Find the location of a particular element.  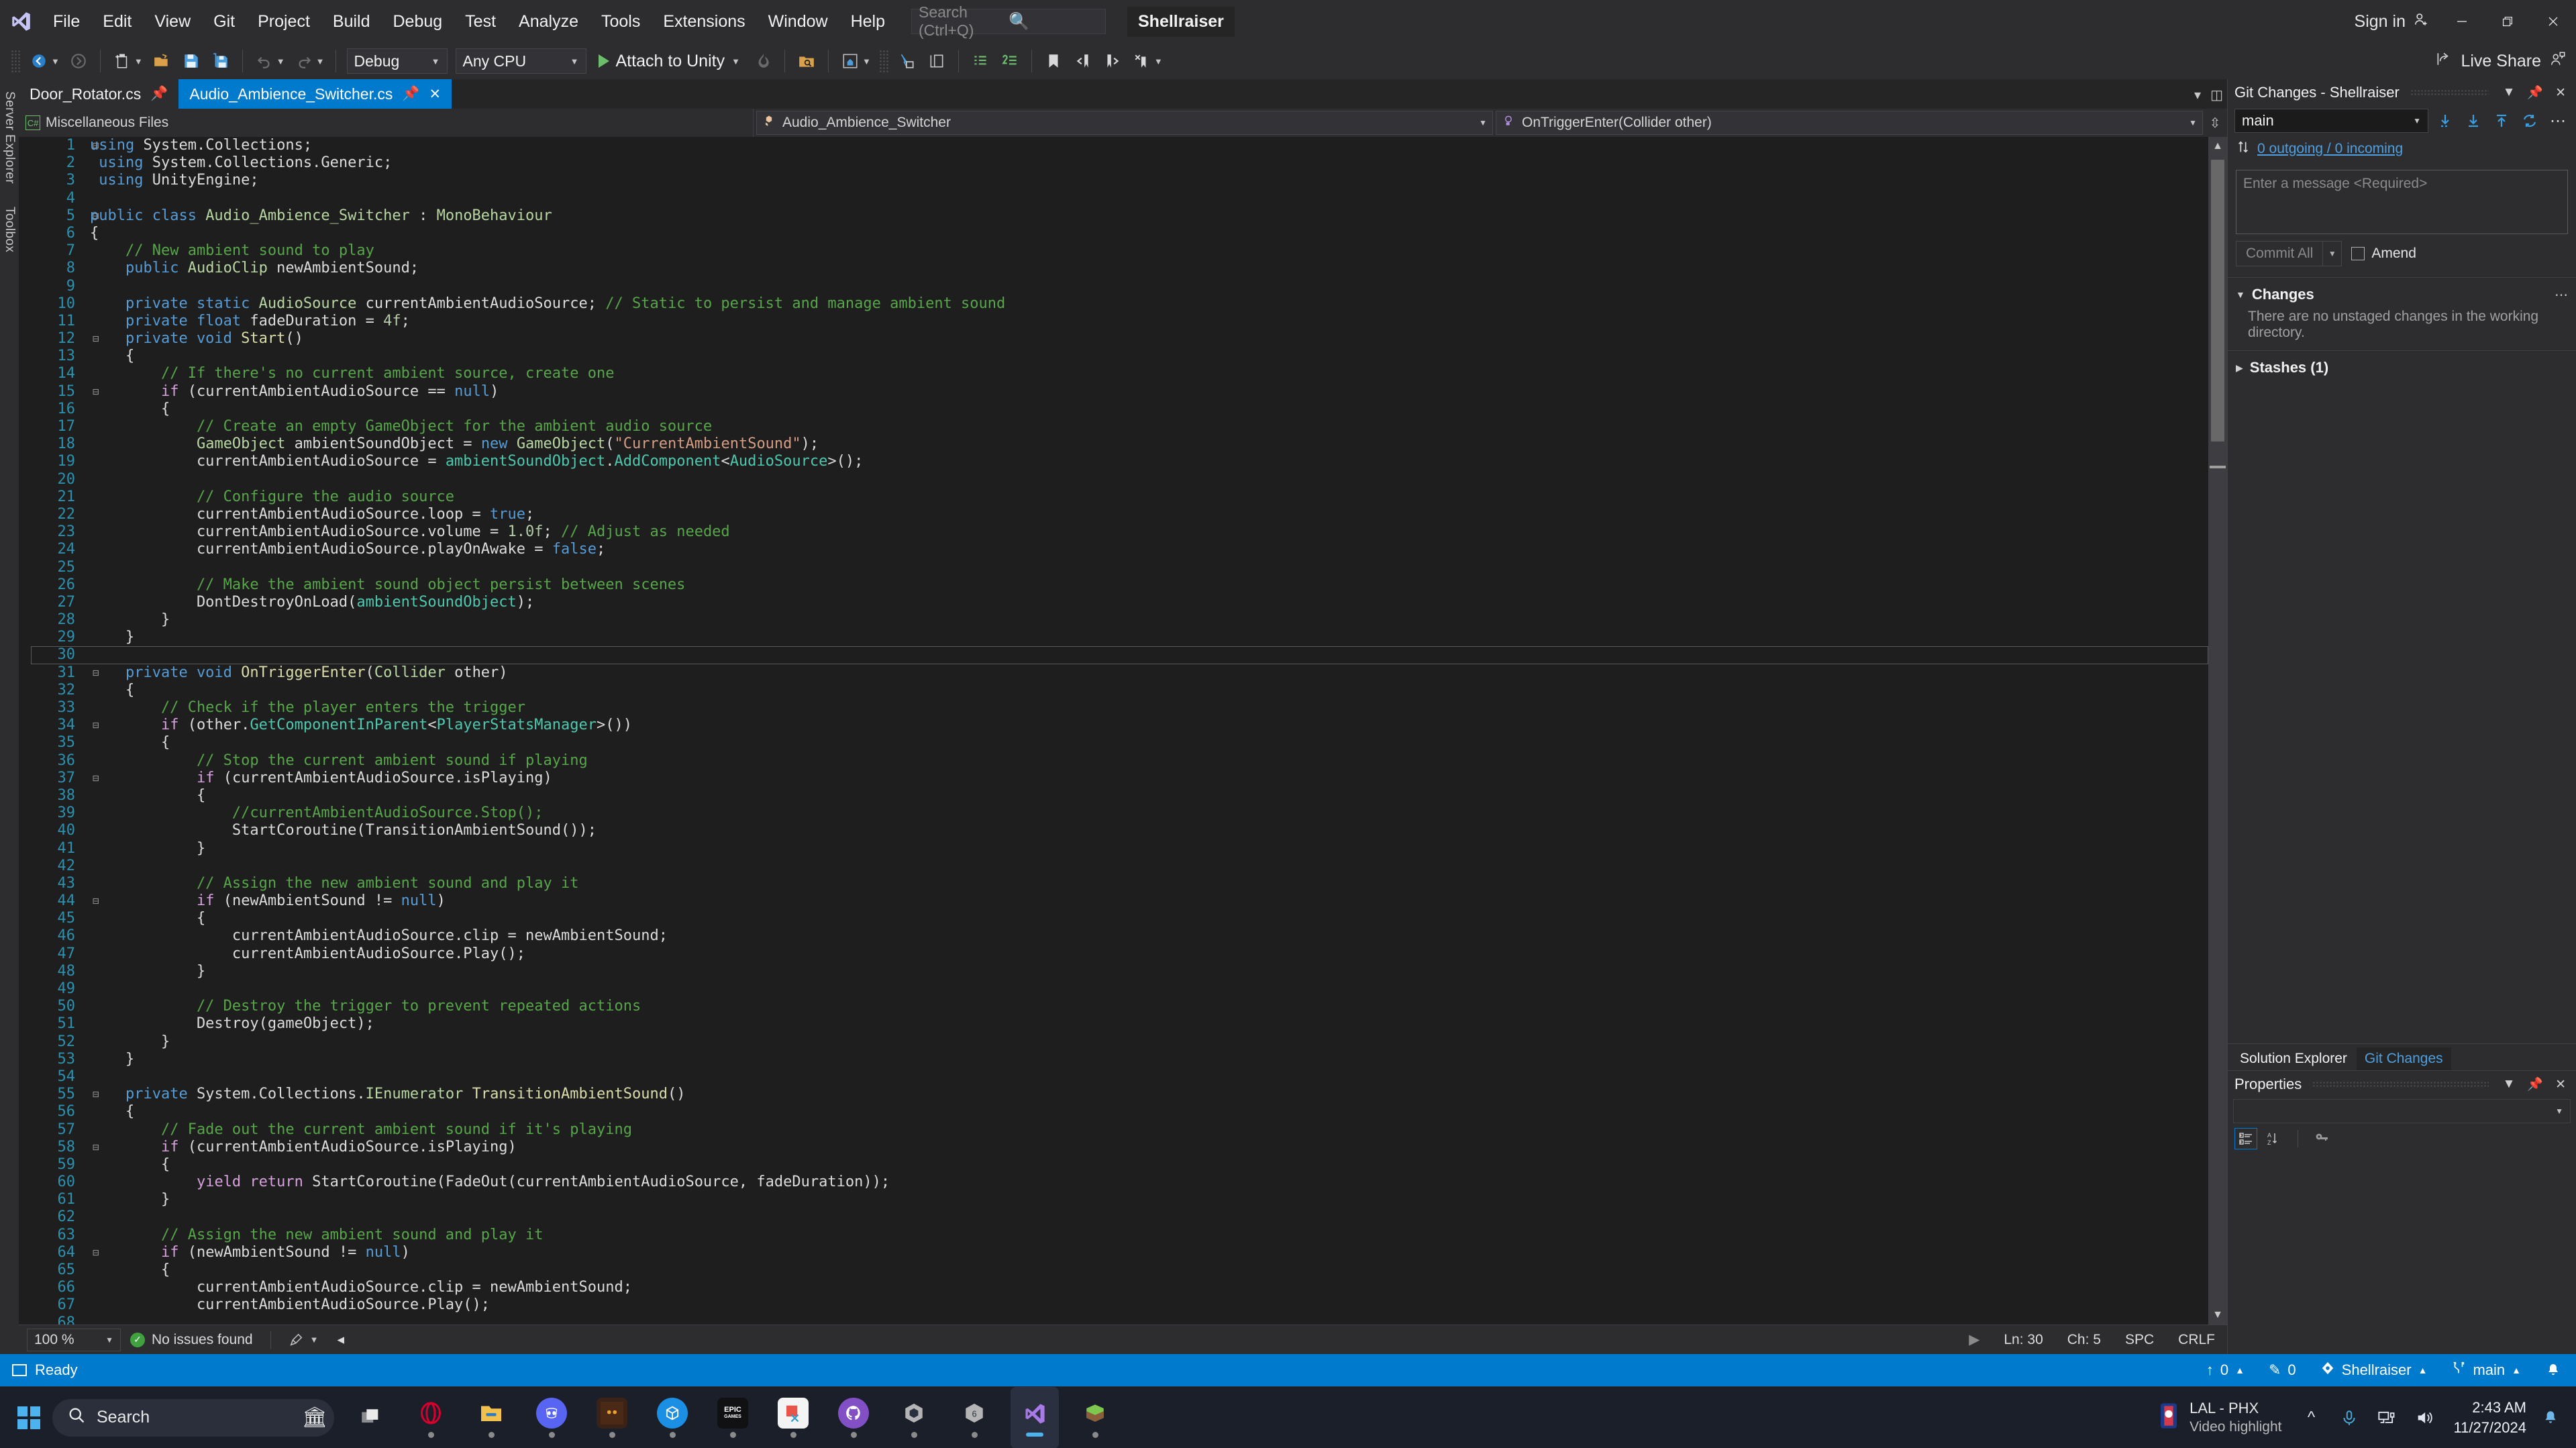

alphabetical-view-icon: A Z is located at coordinates (2274, 1138).